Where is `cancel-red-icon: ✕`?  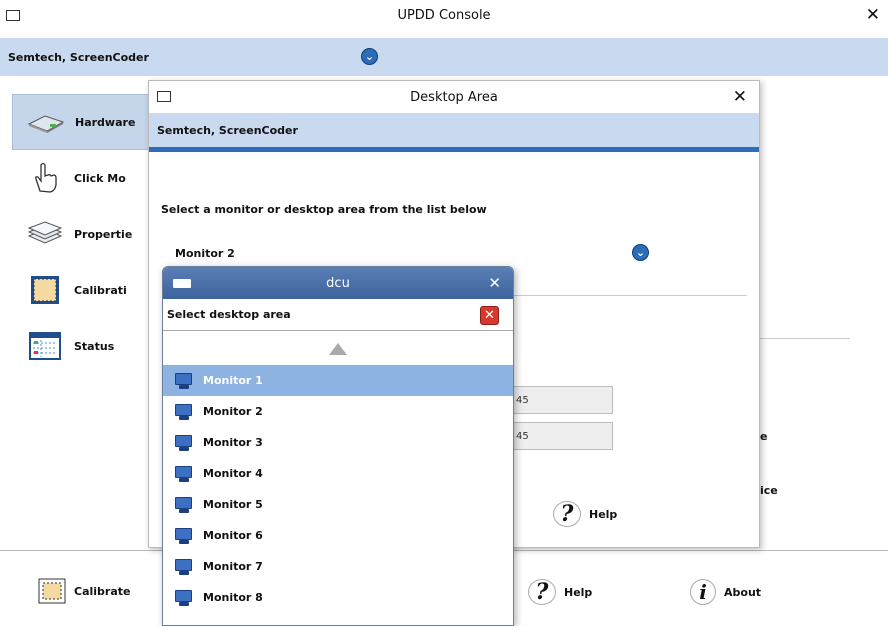 cancel-red-icon: ✕ is located at coordinates (489, 315).